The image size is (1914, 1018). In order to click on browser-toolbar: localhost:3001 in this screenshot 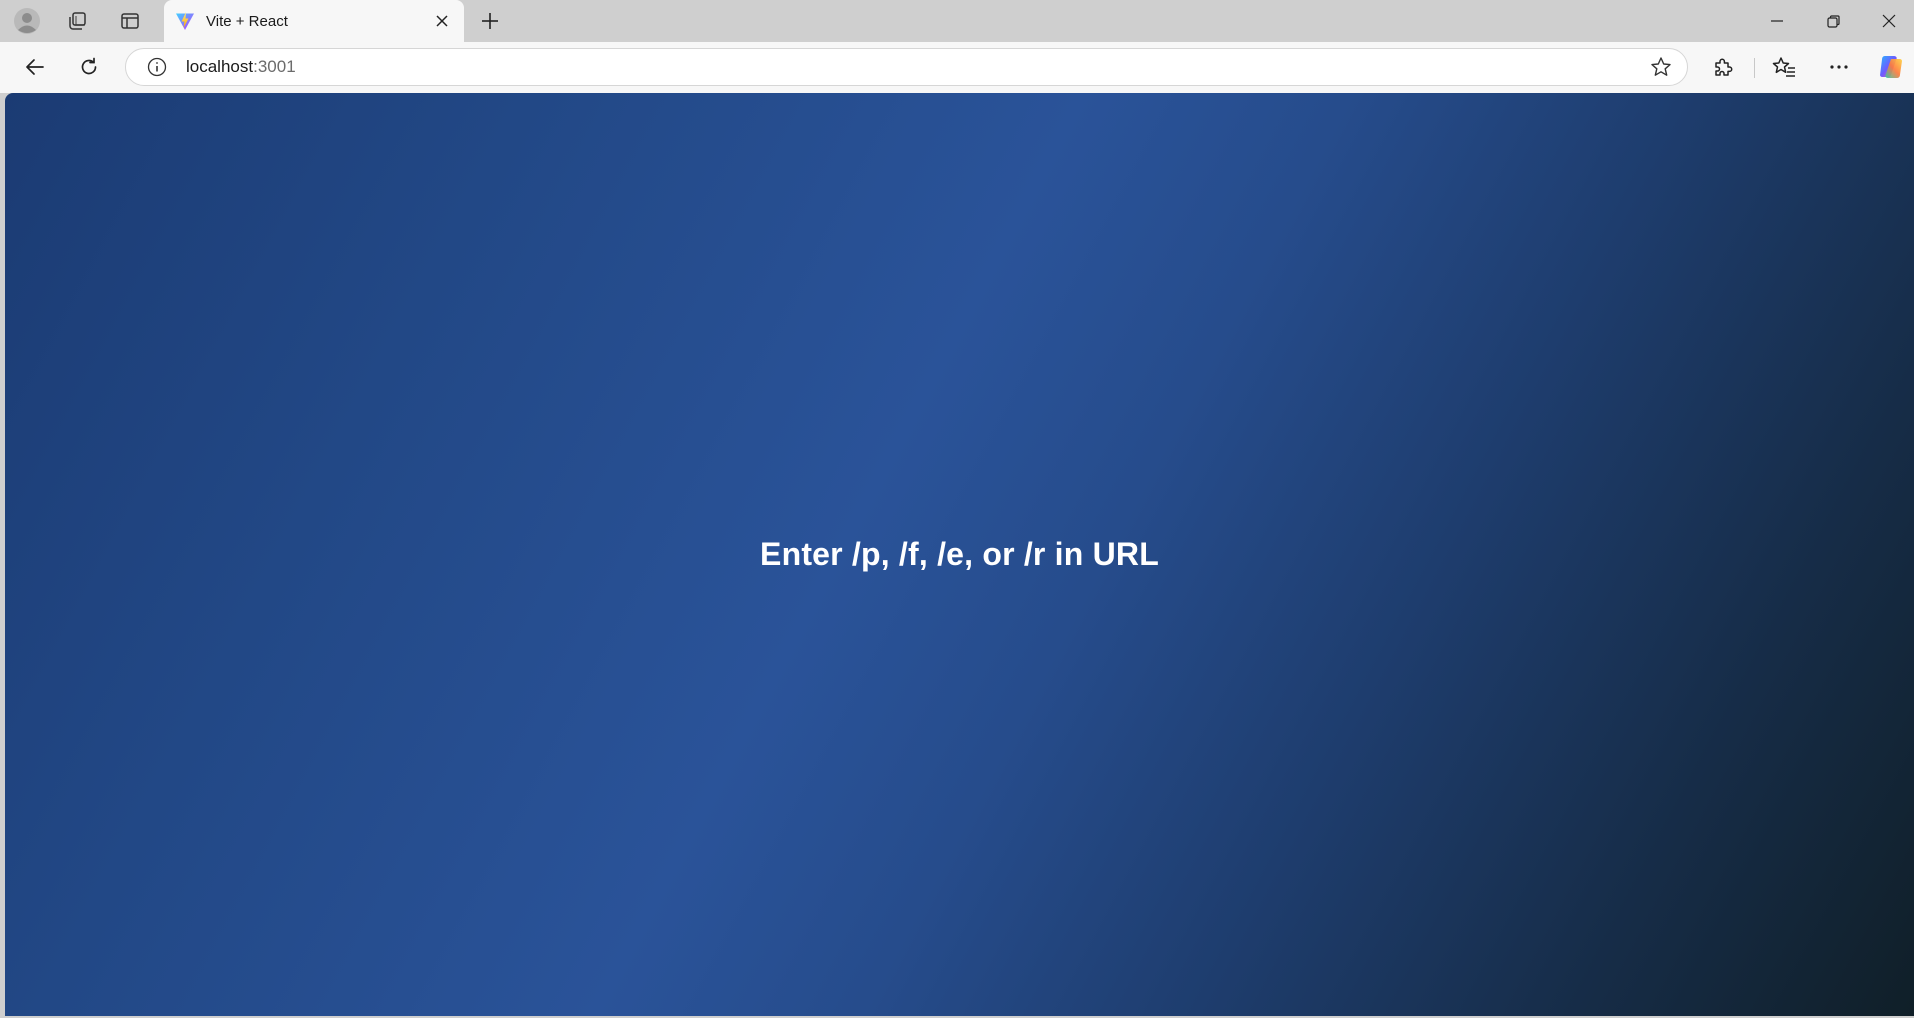, I will do `click(957, 67)`.